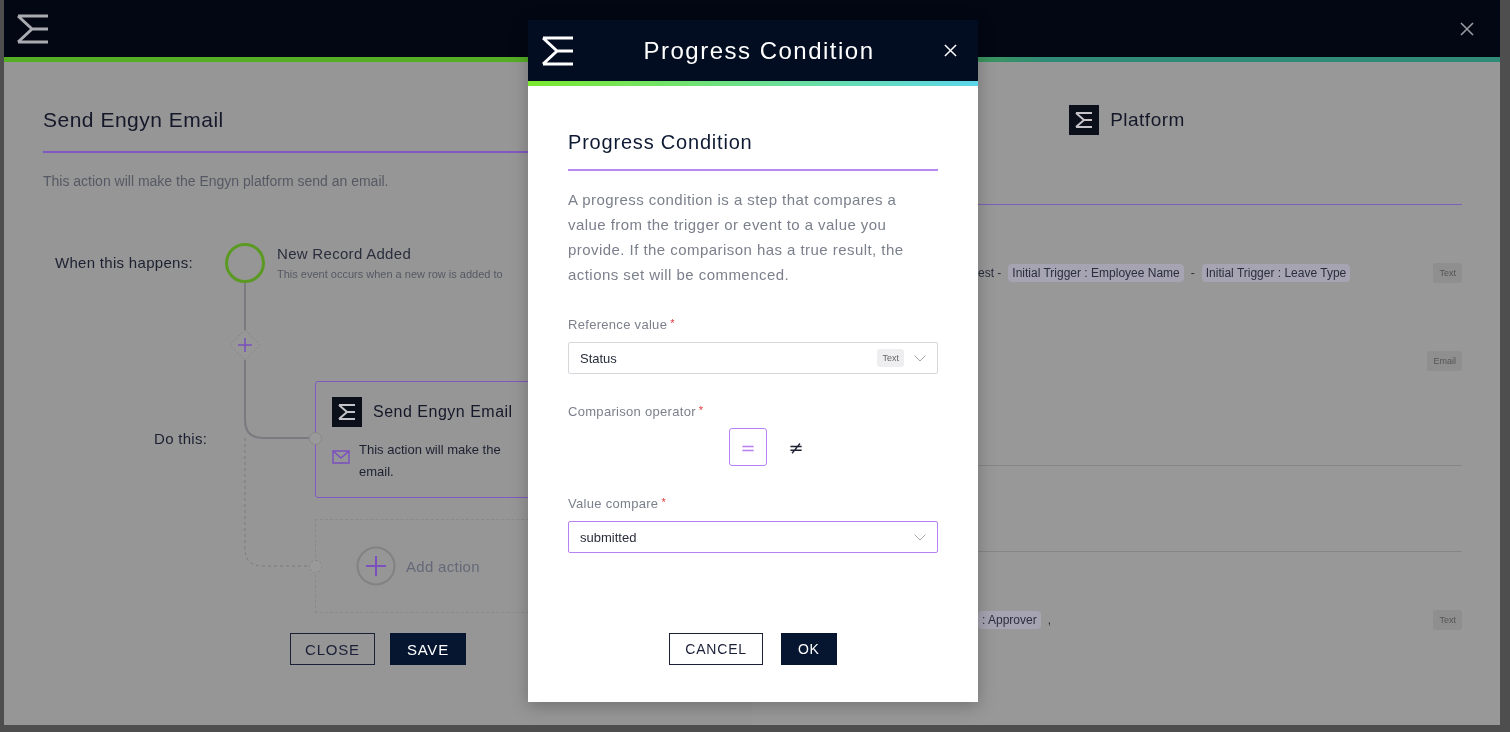 The image size is (1510, 732). I want to click on dialog-description: A progress condition is a step that compares a value from the trigger or event to a value you provide. If the comparison has a true result, the actions set will be commenced., so click(736, 237).